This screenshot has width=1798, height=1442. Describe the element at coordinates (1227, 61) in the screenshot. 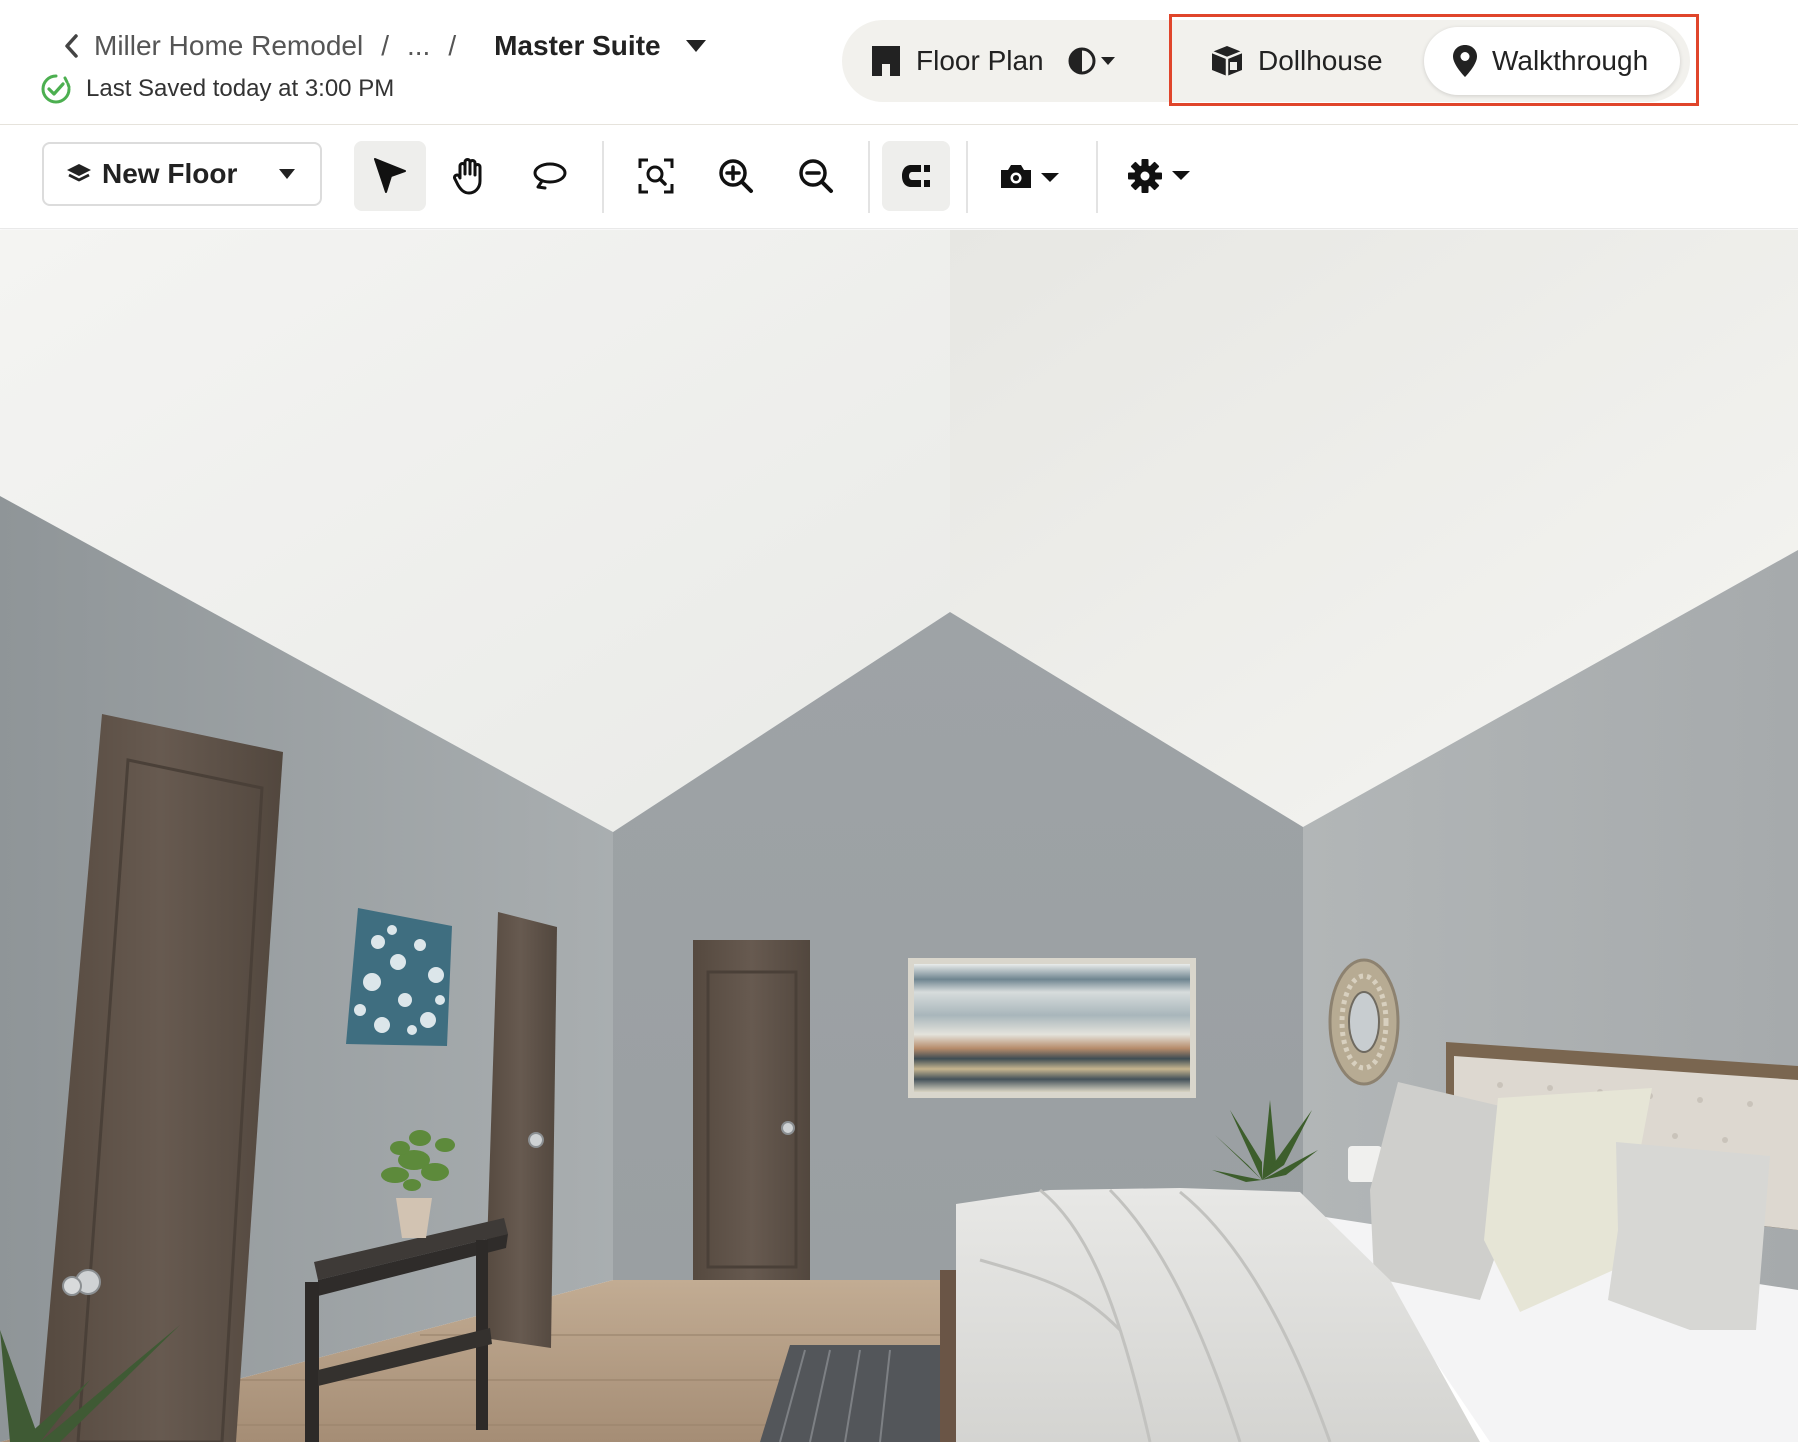

I see `dollhouse-cube-icon` at that location.